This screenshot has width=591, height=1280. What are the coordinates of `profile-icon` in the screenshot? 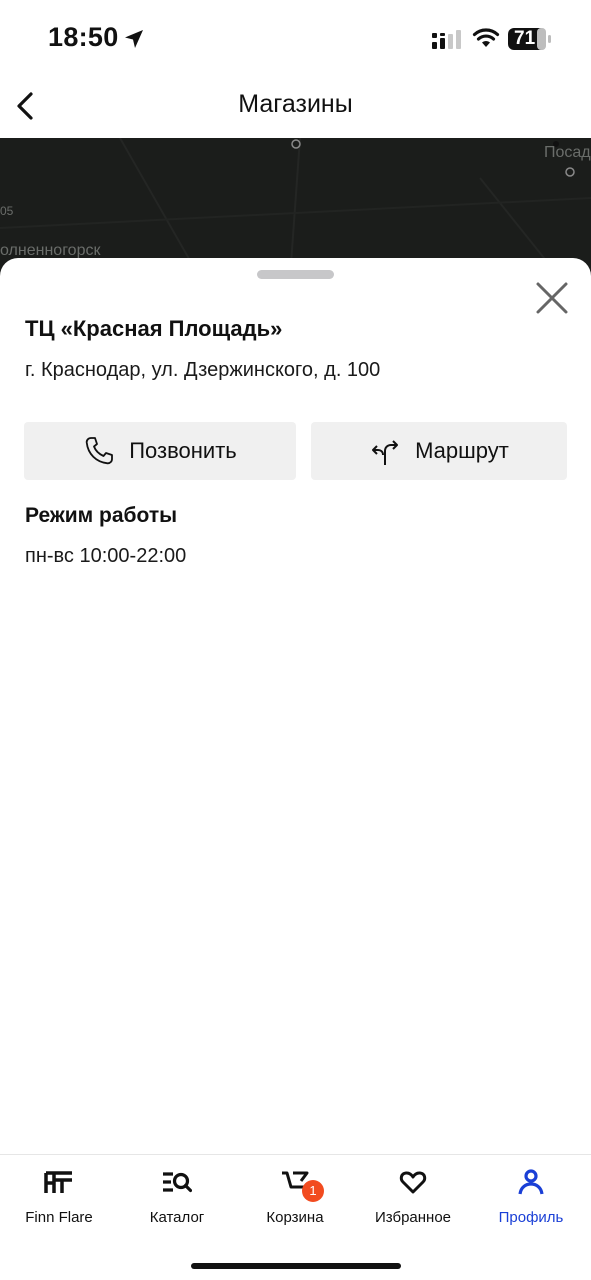 It's located at (531, 1182).